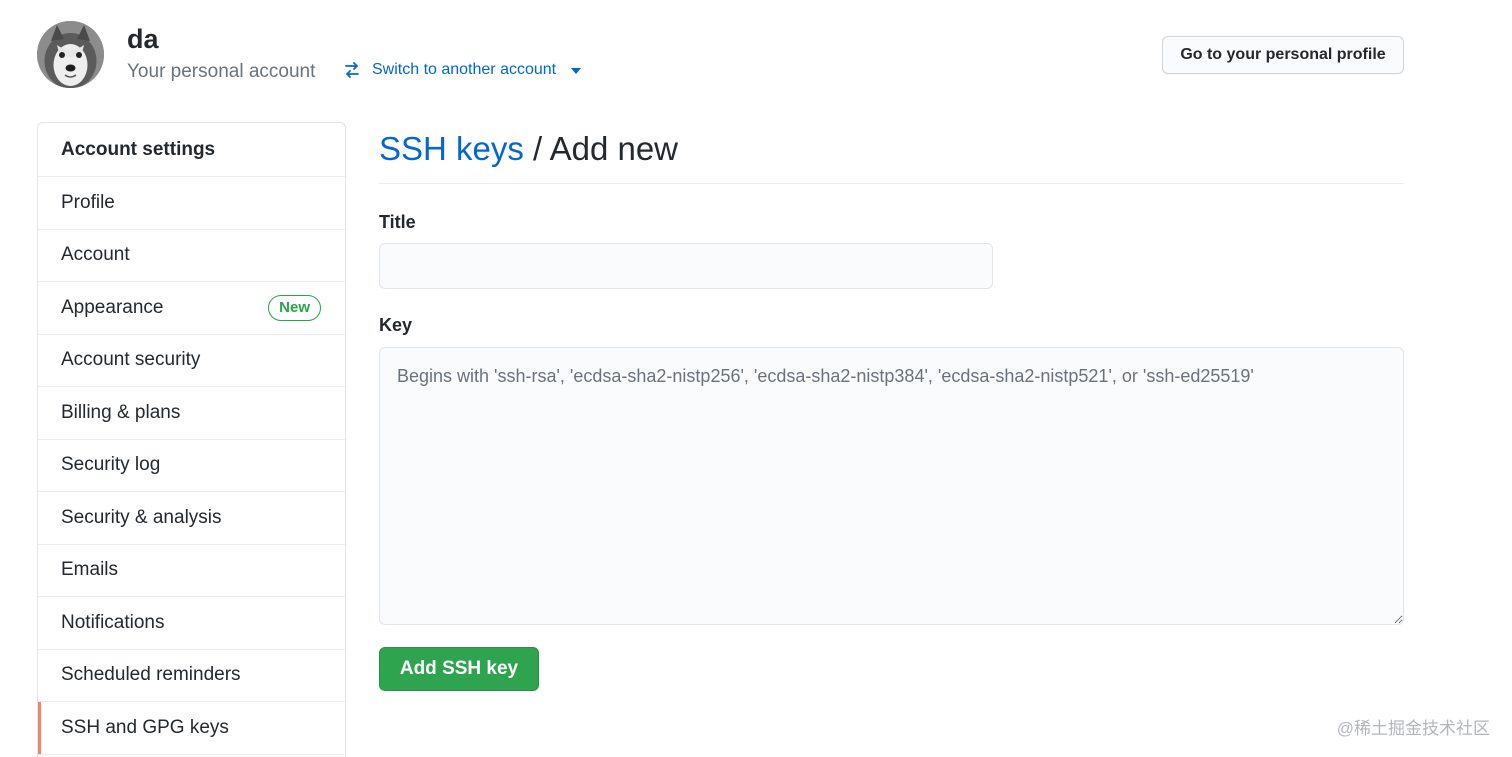 Image resolution: width=1512 pixels, height=757 pixels. What do you see at coordinates (352, 70) in the screenshot?
I see `arrow-switch-icon` at bounding box center [352, 70].